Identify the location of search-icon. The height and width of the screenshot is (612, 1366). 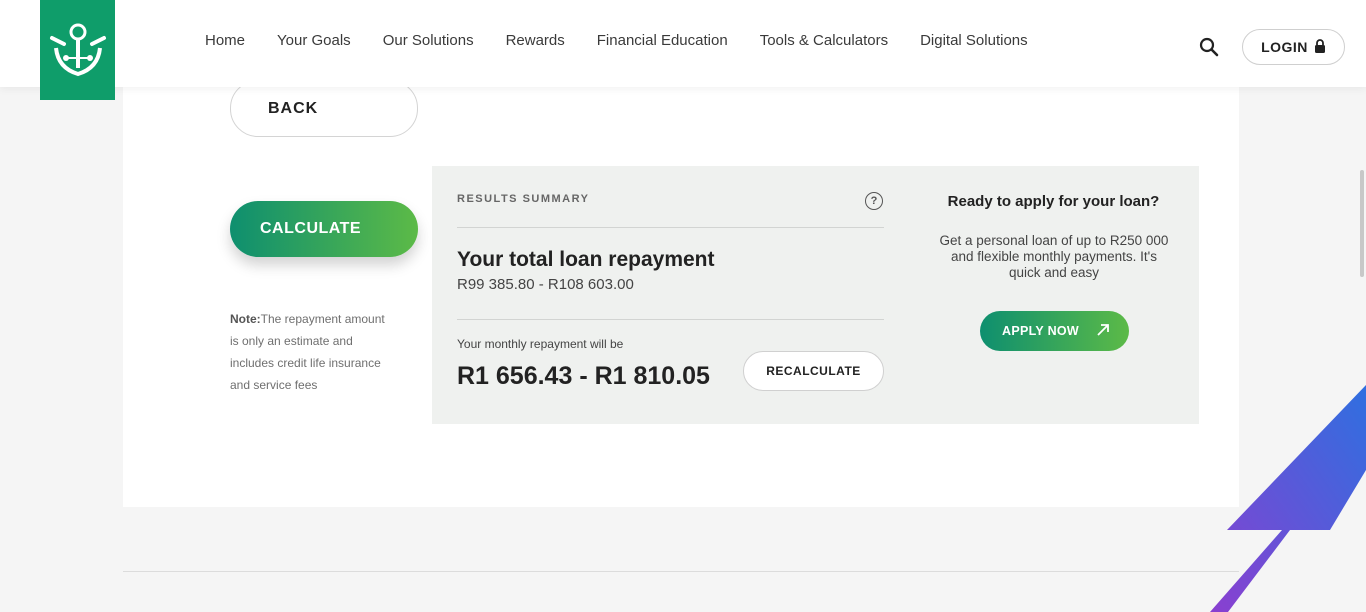
(1209, 47).